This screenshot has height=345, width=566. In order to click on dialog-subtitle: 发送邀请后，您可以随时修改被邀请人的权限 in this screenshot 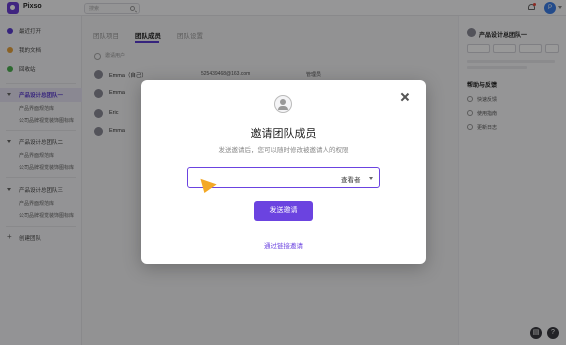, I will do `click(283, 150)`.